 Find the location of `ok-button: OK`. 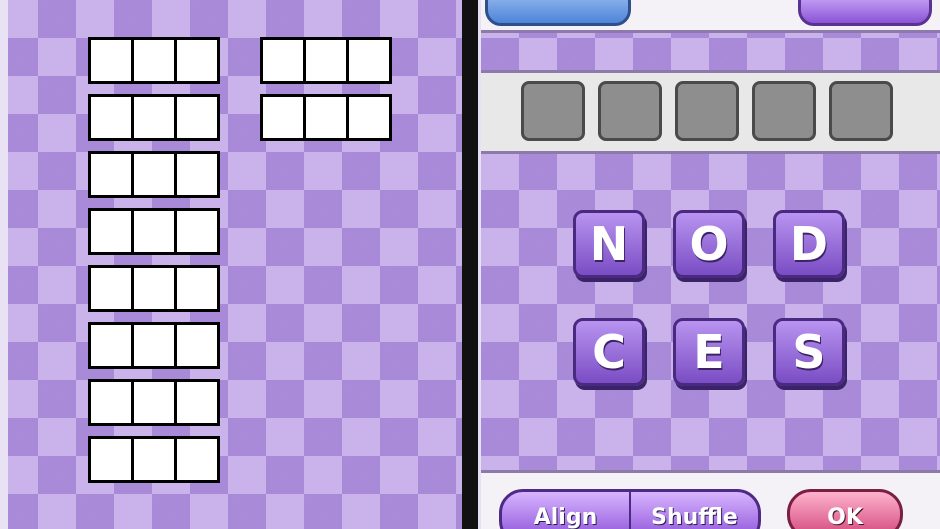

ok-button: OK is located at coordinates (845, 509).